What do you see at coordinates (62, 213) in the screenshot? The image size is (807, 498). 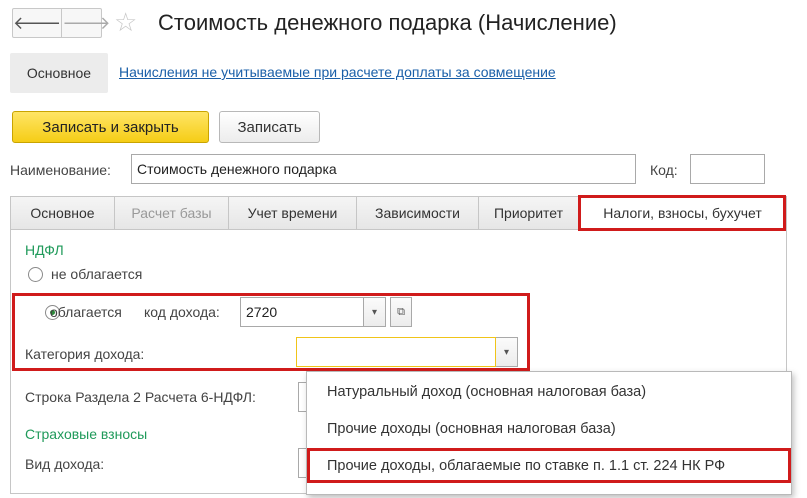 I see `tab-main: Основное` at bounding box center [62, 213].